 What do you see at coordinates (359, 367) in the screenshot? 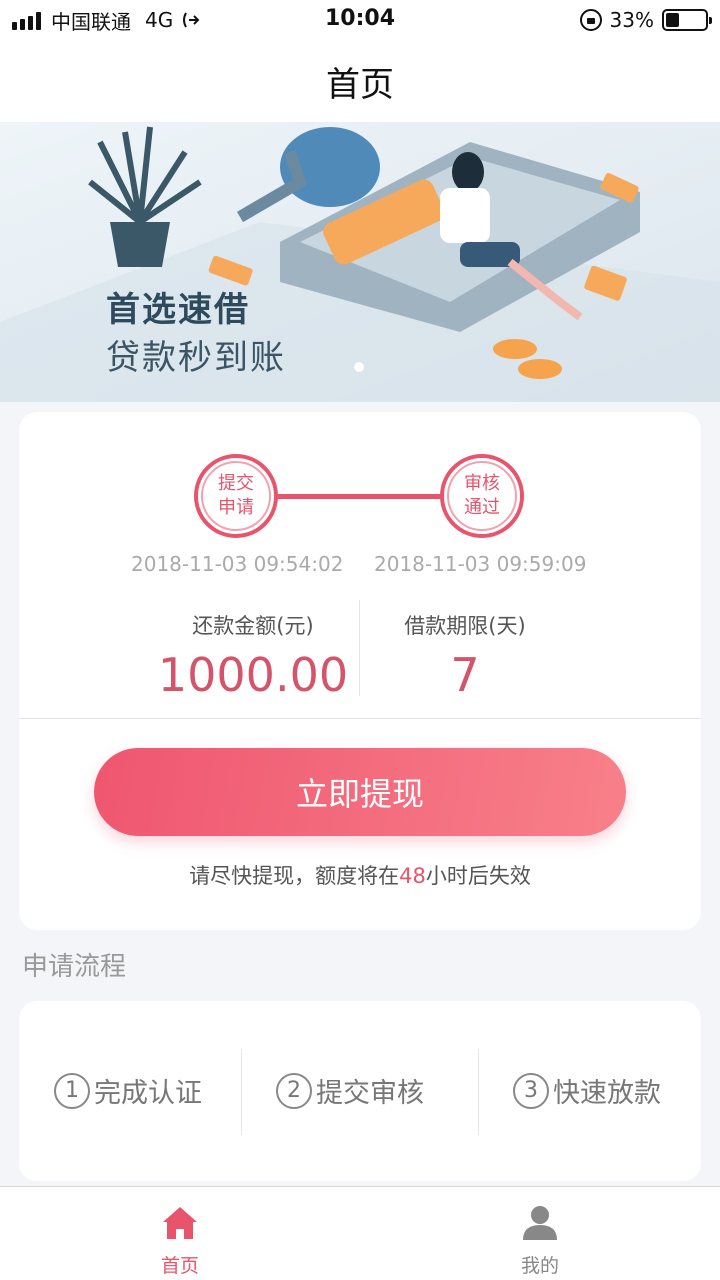
I see `banner-page-indicator` at bounding box center [359, 367].